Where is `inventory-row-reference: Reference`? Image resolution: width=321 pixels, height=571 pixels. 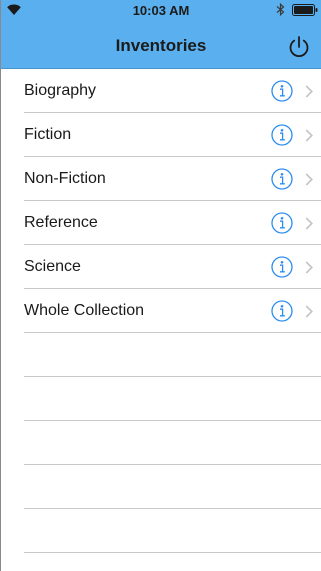 inventory-row-reference: Reference is located at coordinates (172, 223).